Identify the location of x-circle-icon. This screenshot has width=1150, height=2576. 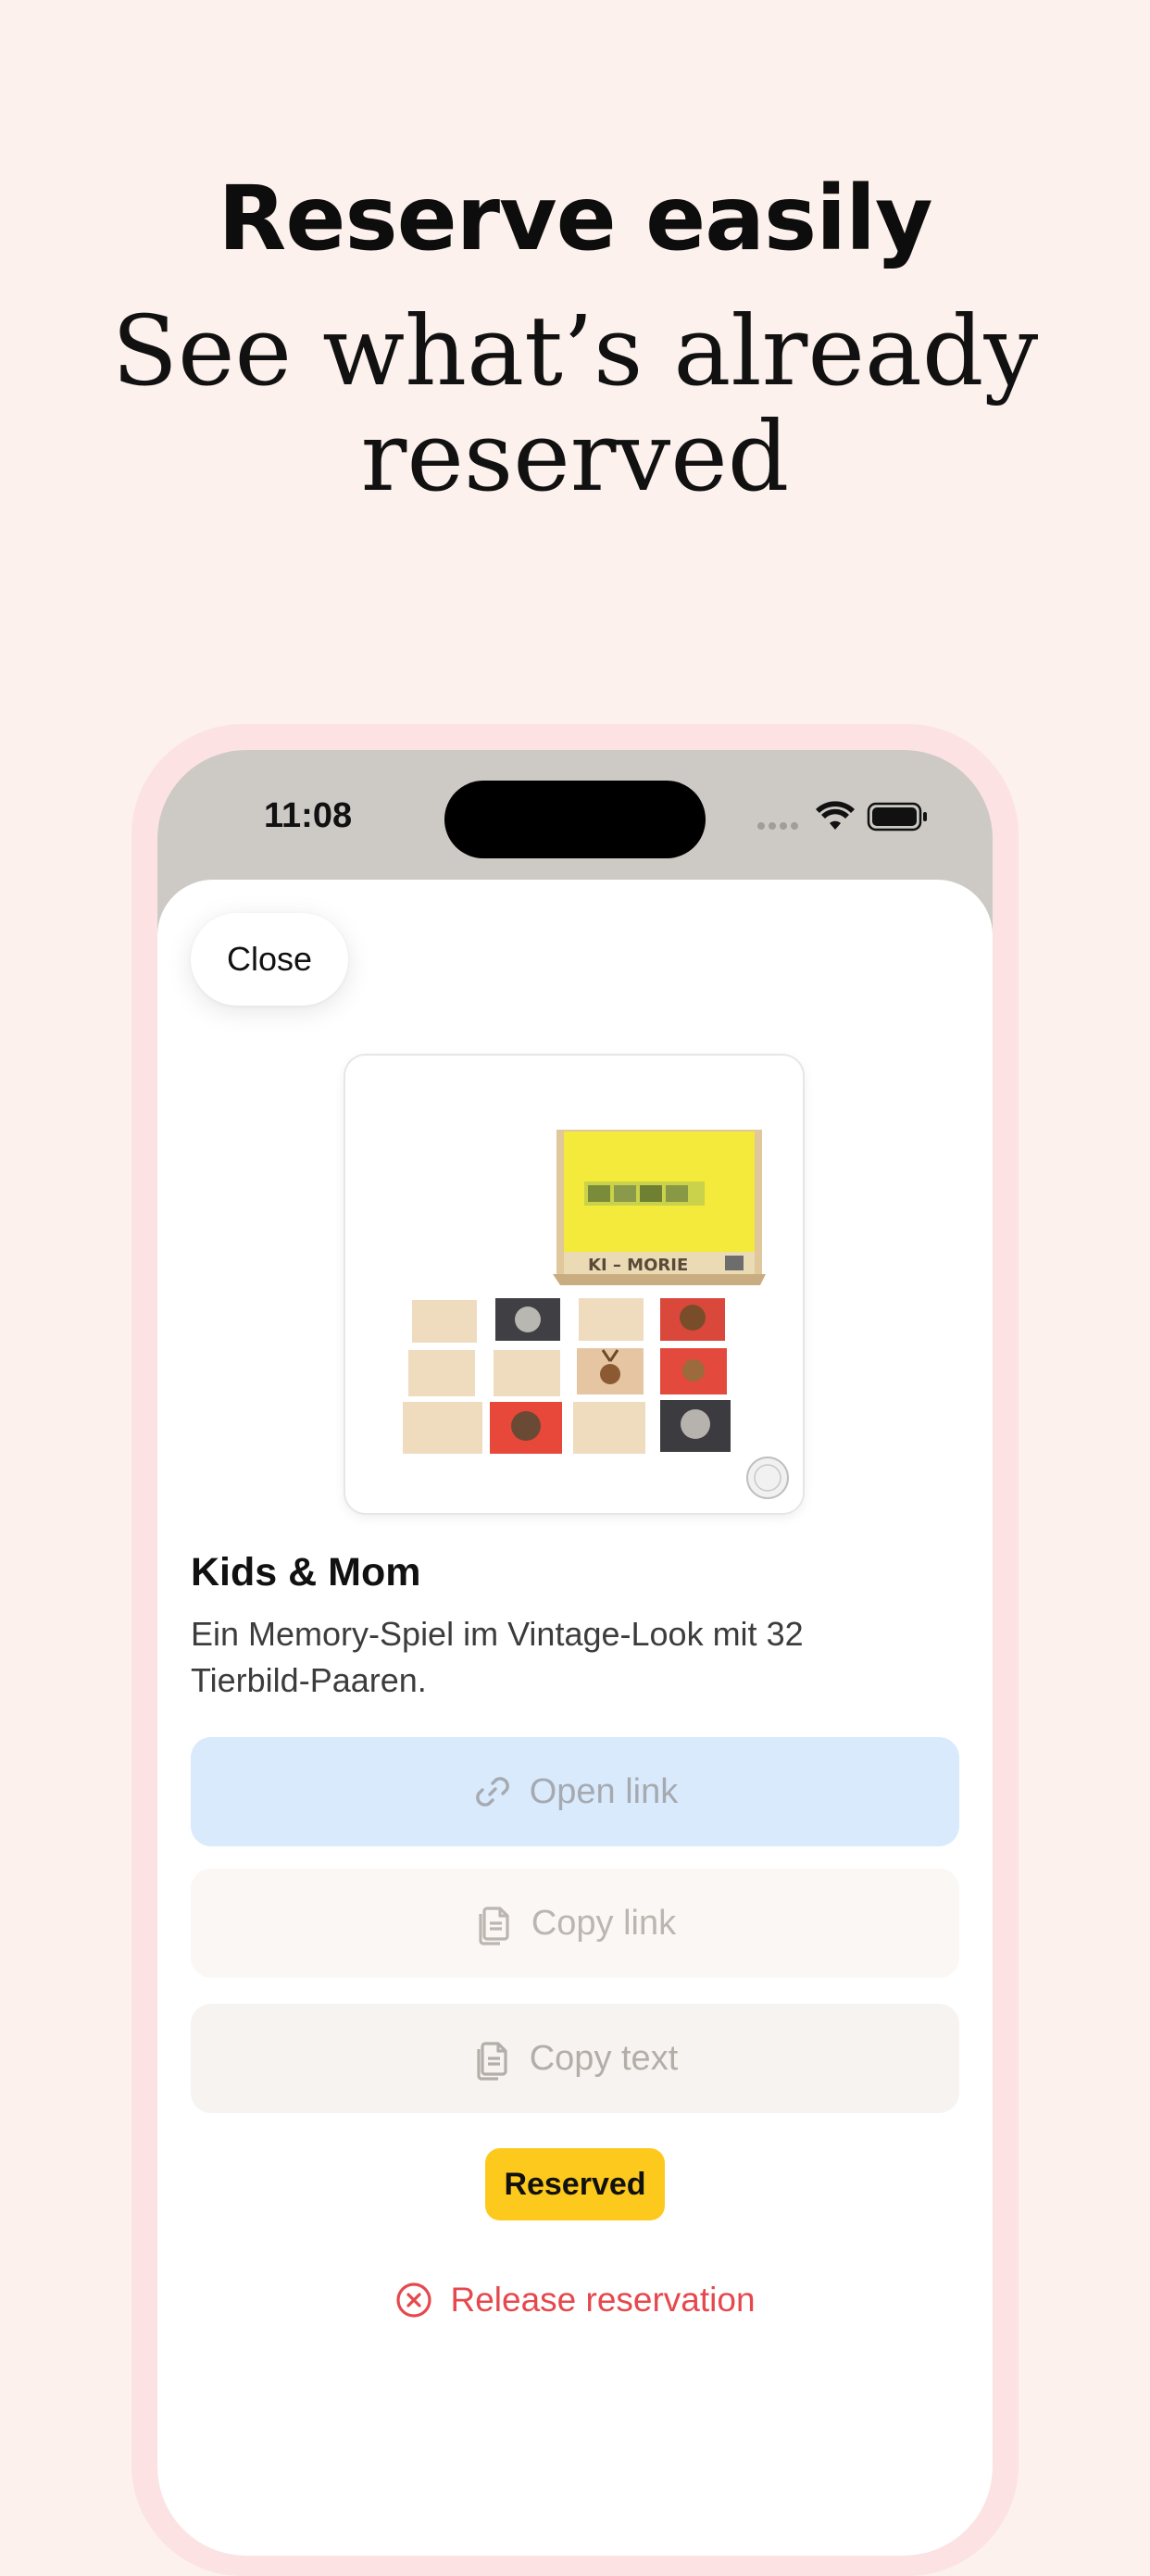
(414, 2300).